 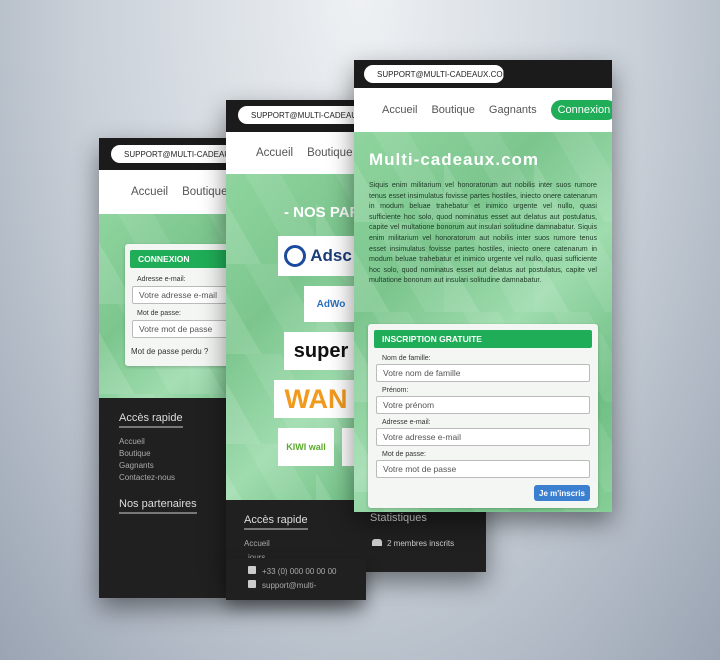 I want to click on partner-logo-adwork: AdWo, so click(x=331, y=304).